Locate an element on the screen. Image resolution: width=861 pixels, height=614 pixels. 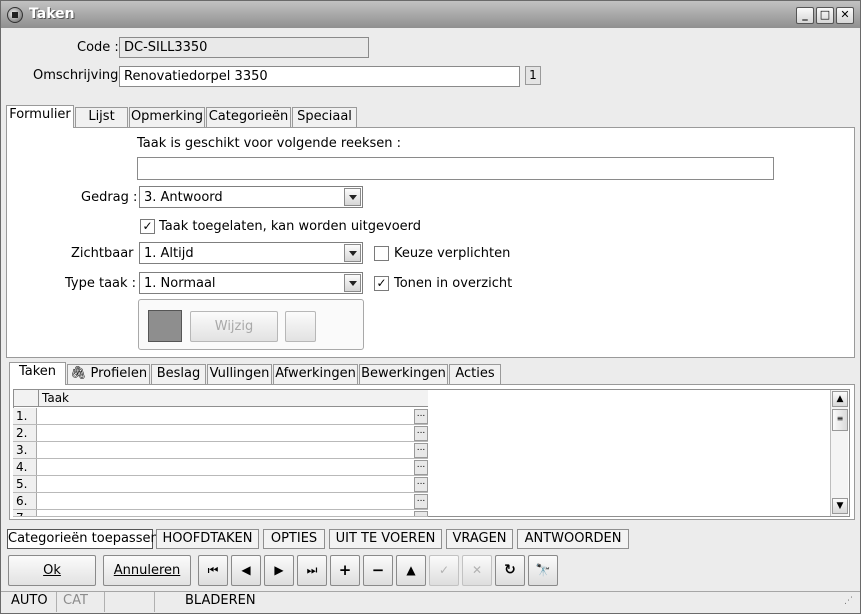
keuze-checkbox is located at coordinates (381, 253).